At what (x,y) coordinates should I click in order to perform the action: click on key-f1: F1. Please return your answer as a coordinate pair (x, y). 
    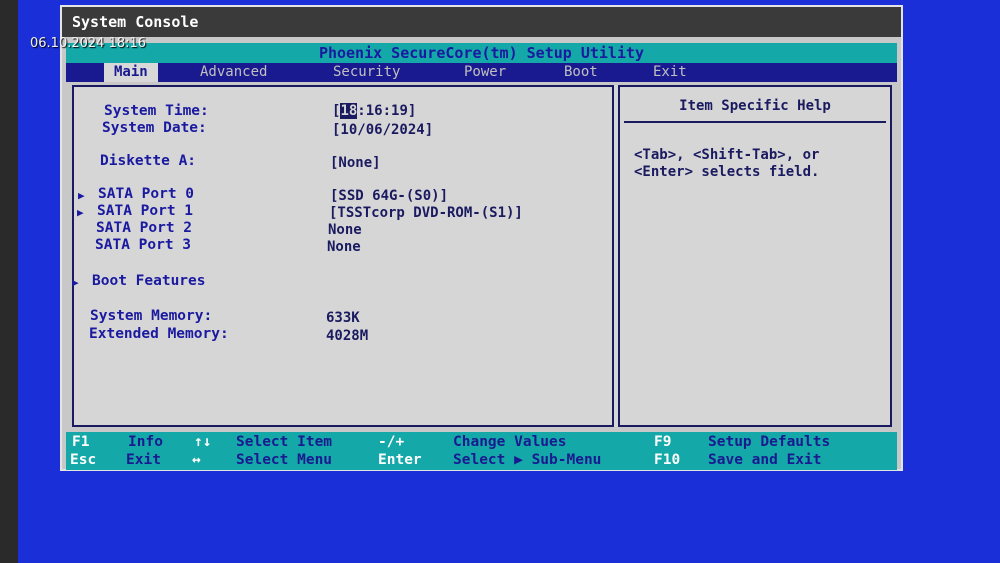
    Looking at the image, I should click on (81, 442).